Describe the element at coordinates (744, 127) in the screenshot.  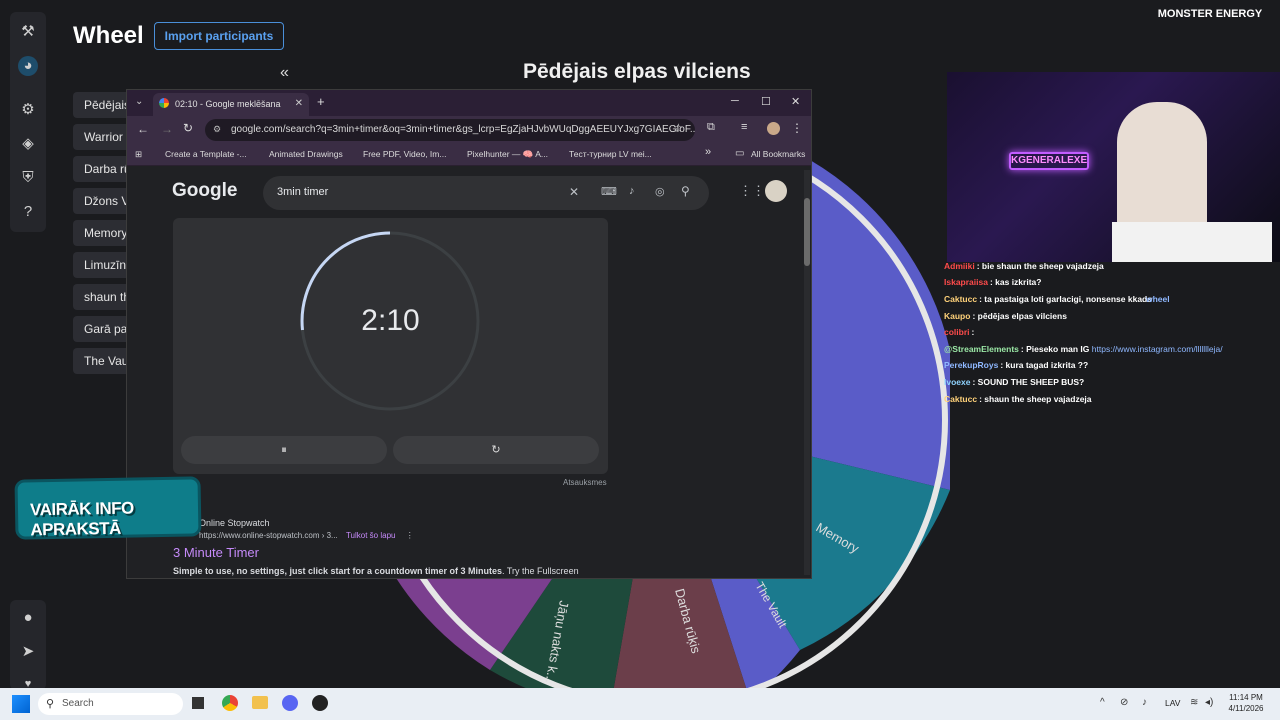
I see `media-icon: ≡` at that location.